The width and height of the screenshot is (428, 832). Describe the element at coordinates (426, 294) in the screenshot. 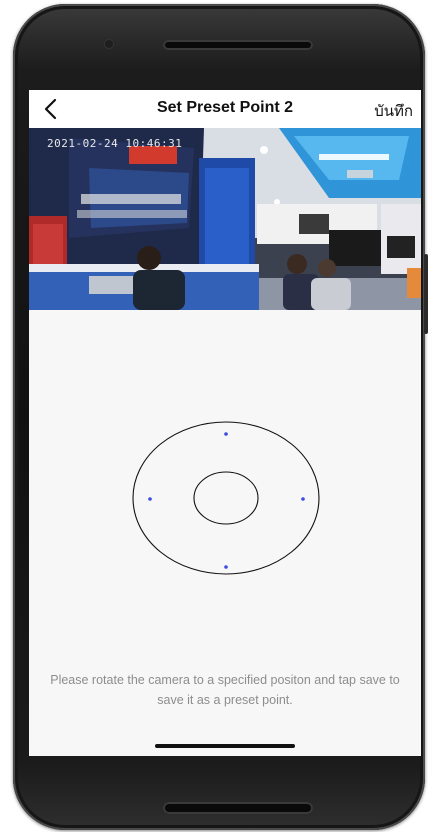

I see `side-button` at that location.